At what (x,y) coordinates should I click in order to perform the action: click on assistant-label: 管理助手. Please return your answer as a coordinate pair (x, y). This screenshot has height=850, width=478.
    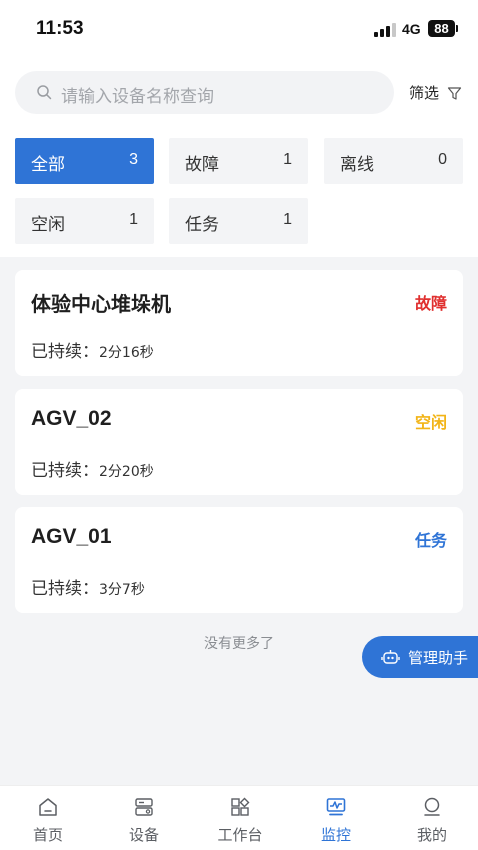
    Looking at the image, I should click on (438, 658).